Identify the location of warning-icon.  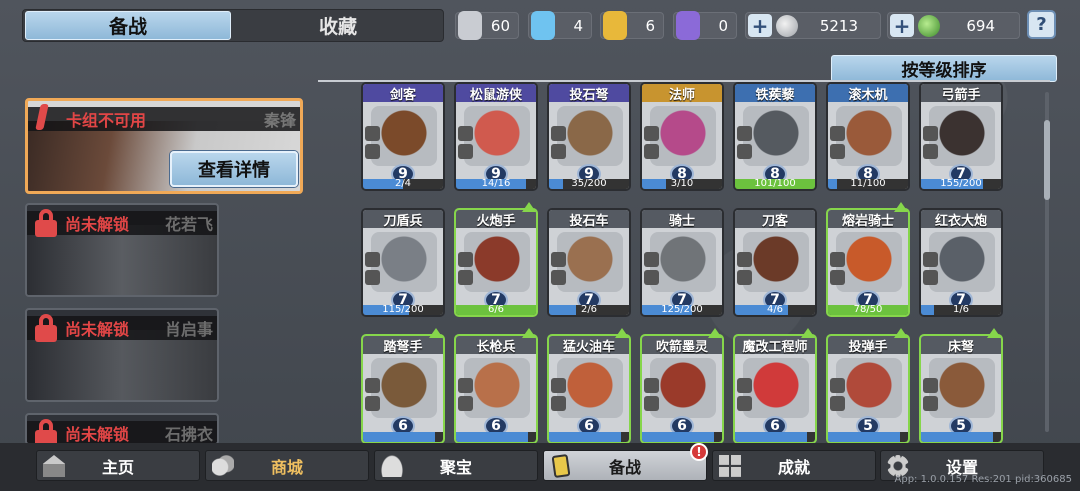
(42, 117).